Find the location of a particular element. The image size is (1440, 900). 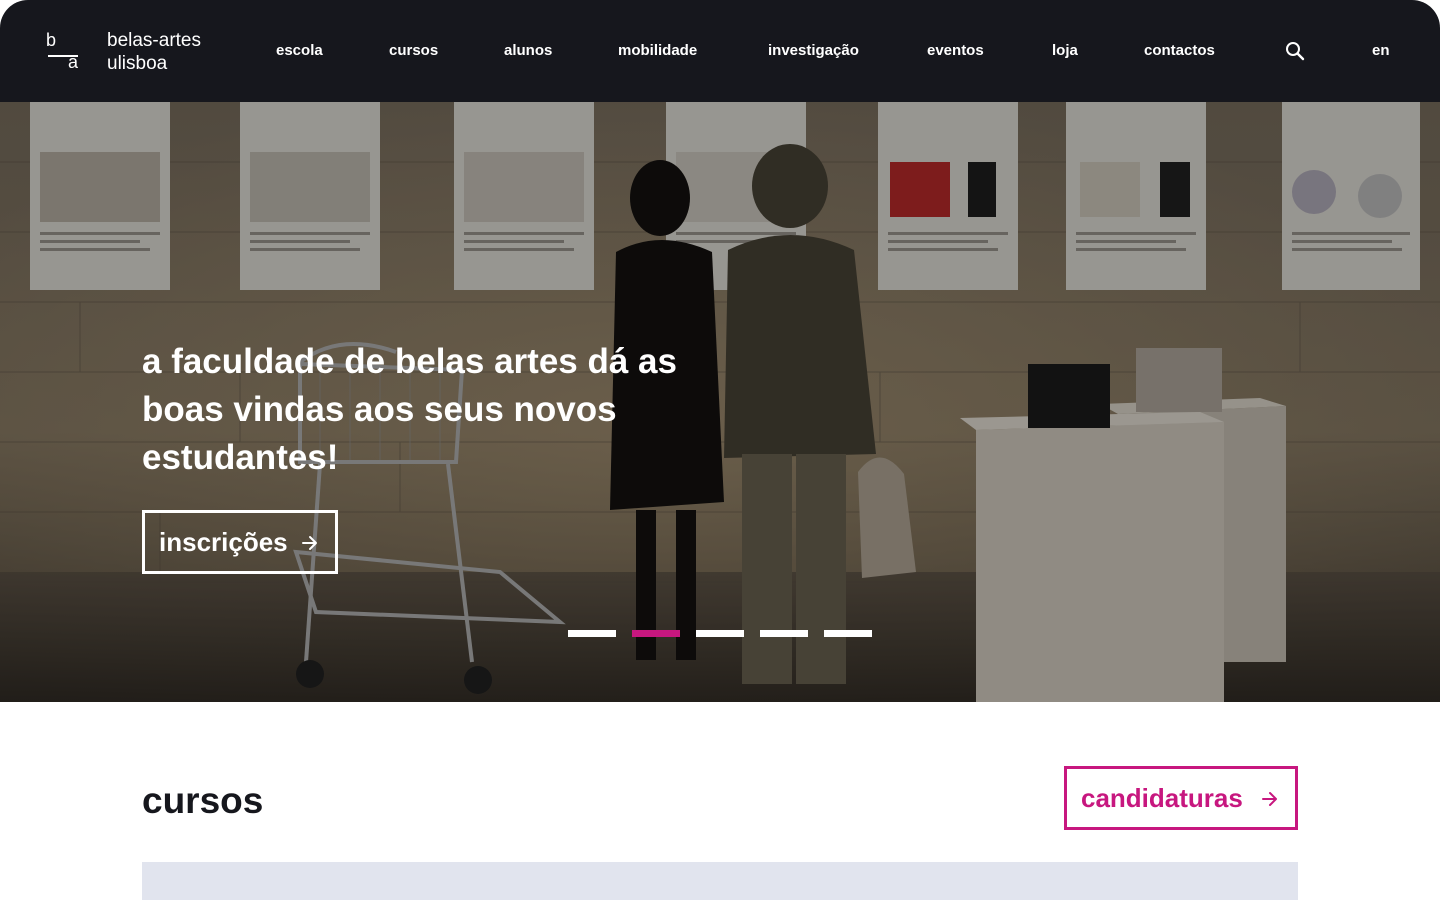

courses-panel is located at coordinates (720, 881).